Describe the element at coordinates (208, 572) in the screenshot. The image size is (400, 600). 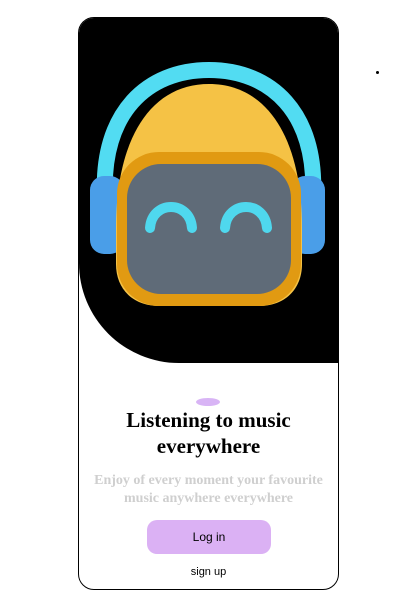
I see `signup-link: sign up` at that location.